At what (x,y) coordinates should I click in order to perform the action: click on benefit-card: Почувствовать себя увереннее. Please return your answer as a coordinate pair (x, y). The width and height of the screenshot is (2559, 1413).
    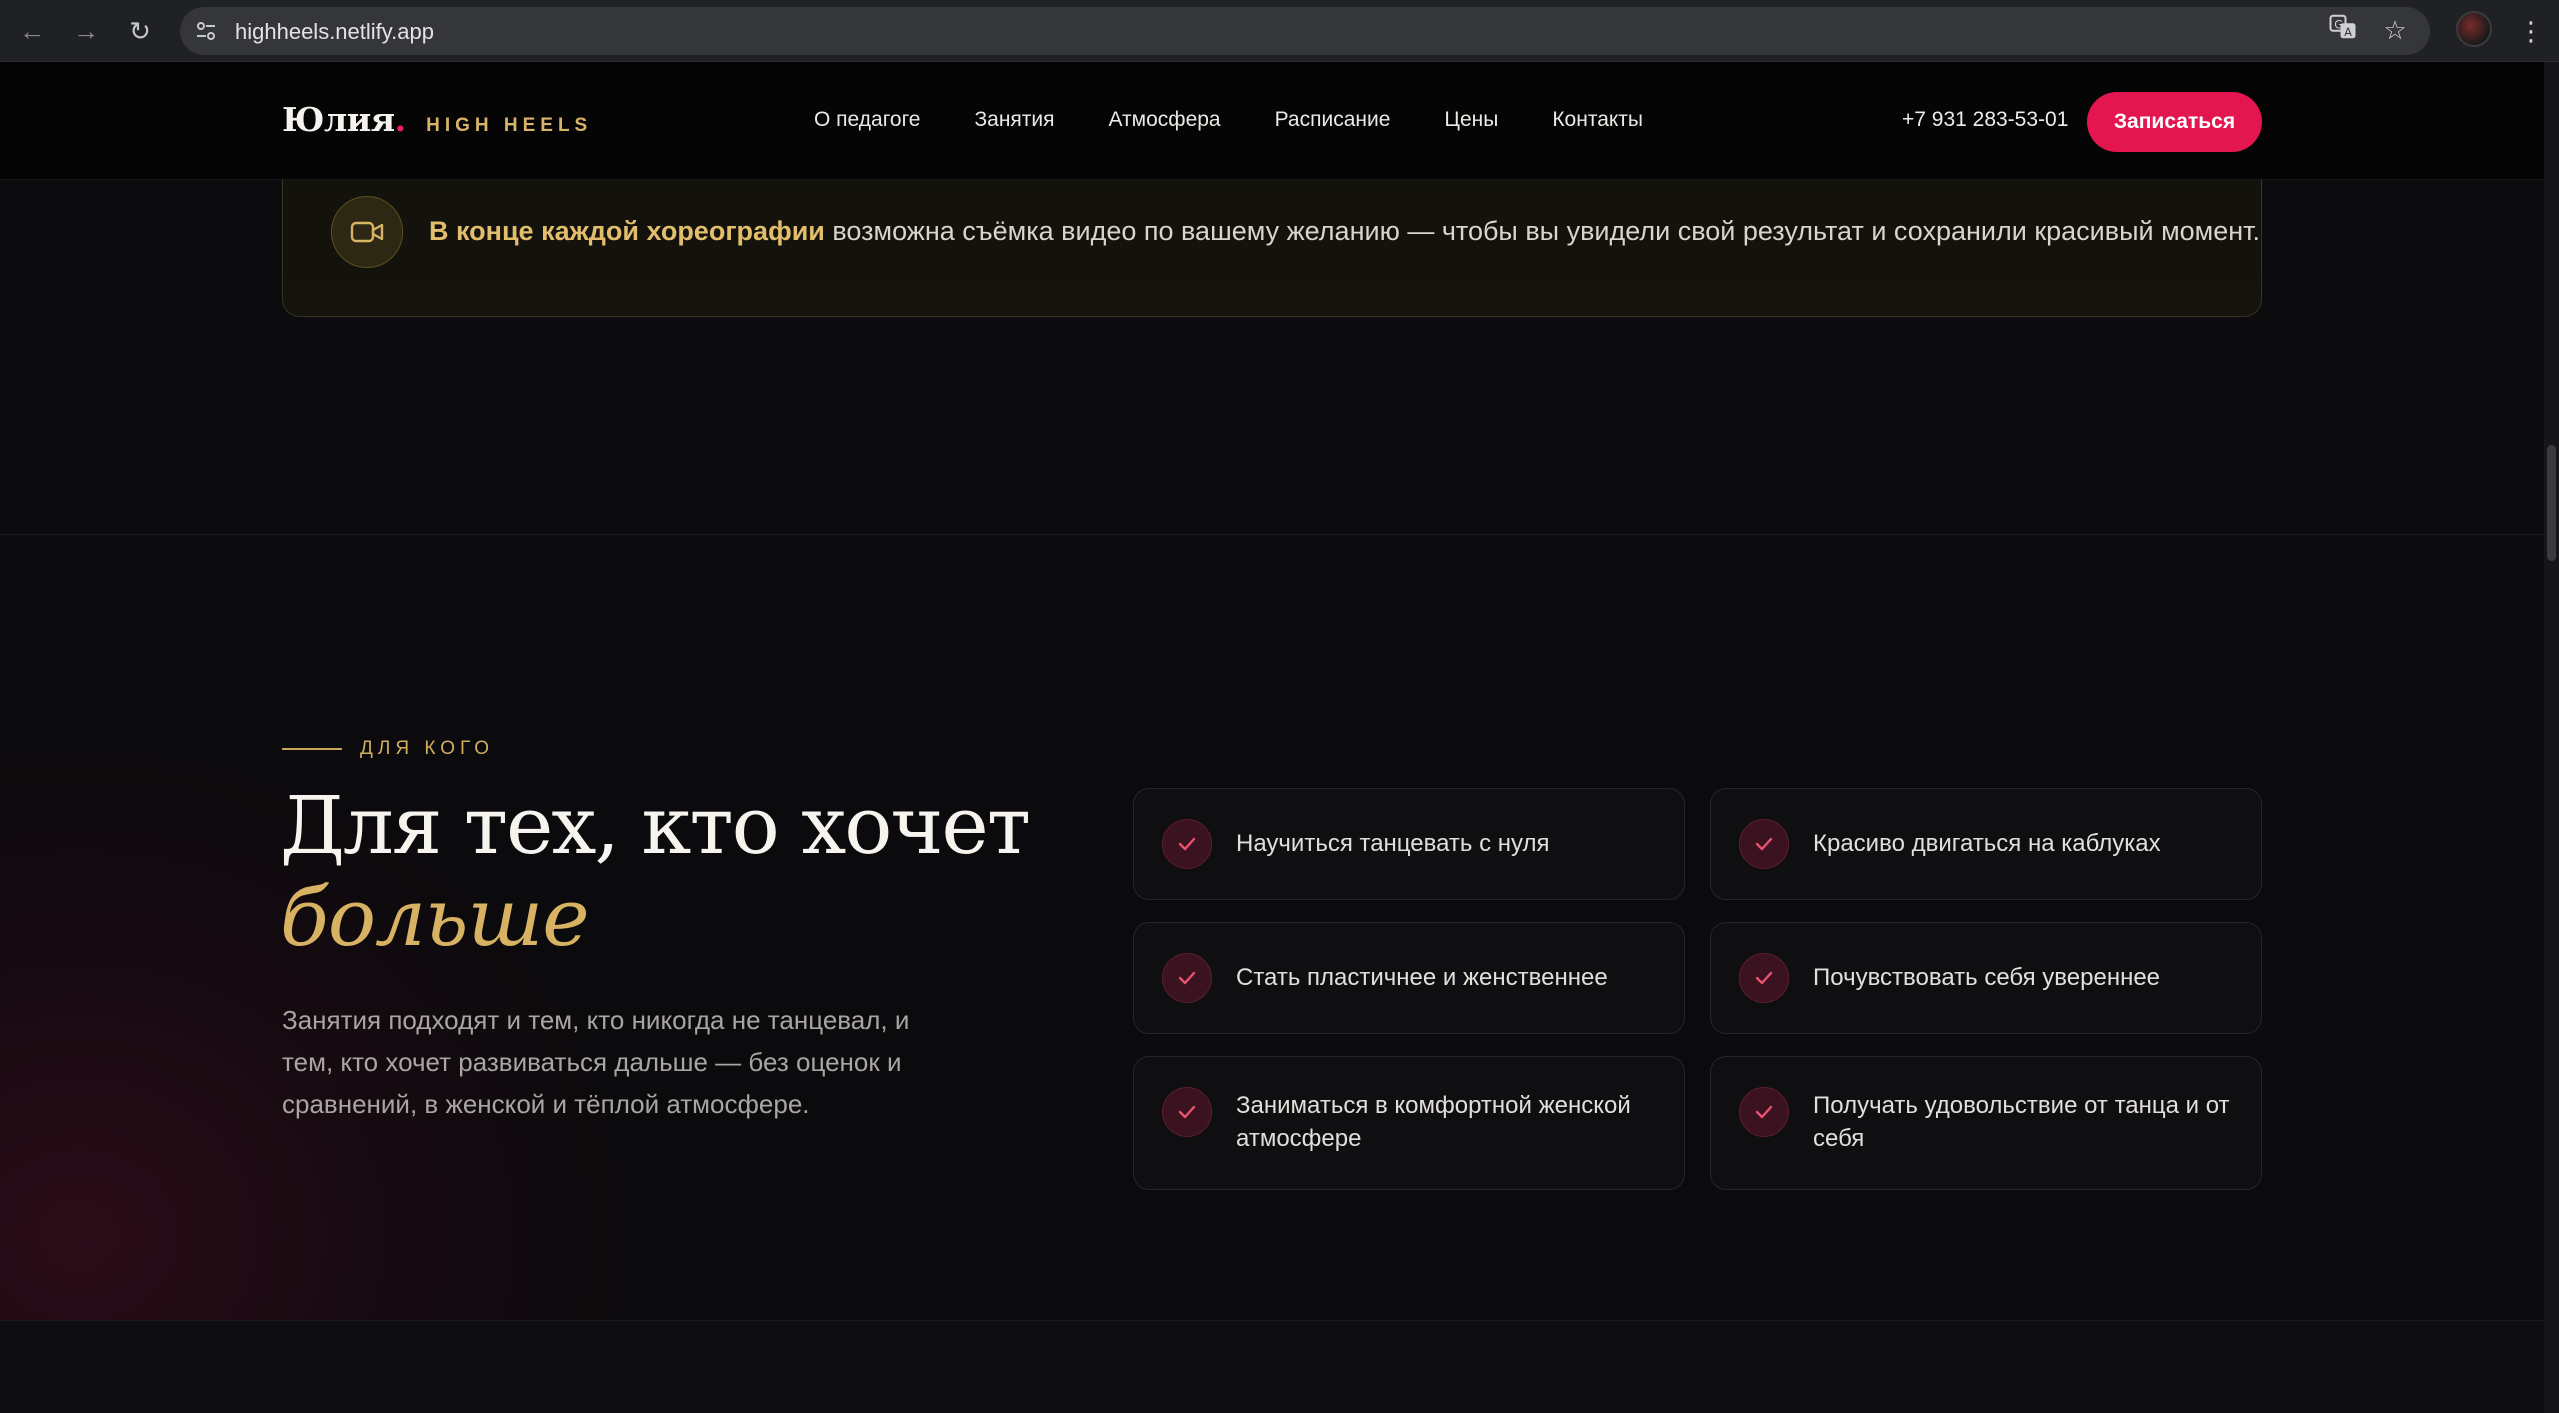
    Looking at the image, I should click on (1986, 978).